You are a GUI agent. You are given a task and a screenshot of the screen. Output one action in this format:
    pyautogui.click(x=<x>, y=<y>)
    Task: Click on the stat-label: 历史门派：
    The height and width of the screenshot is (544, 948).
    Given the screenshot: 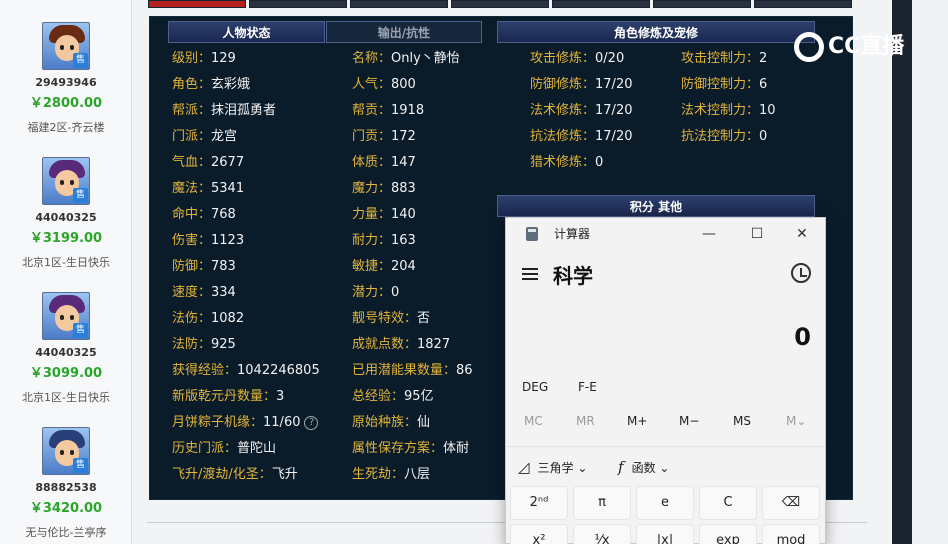 What is the action you would take?
    pyautogui.click(x=205, y=448)
    